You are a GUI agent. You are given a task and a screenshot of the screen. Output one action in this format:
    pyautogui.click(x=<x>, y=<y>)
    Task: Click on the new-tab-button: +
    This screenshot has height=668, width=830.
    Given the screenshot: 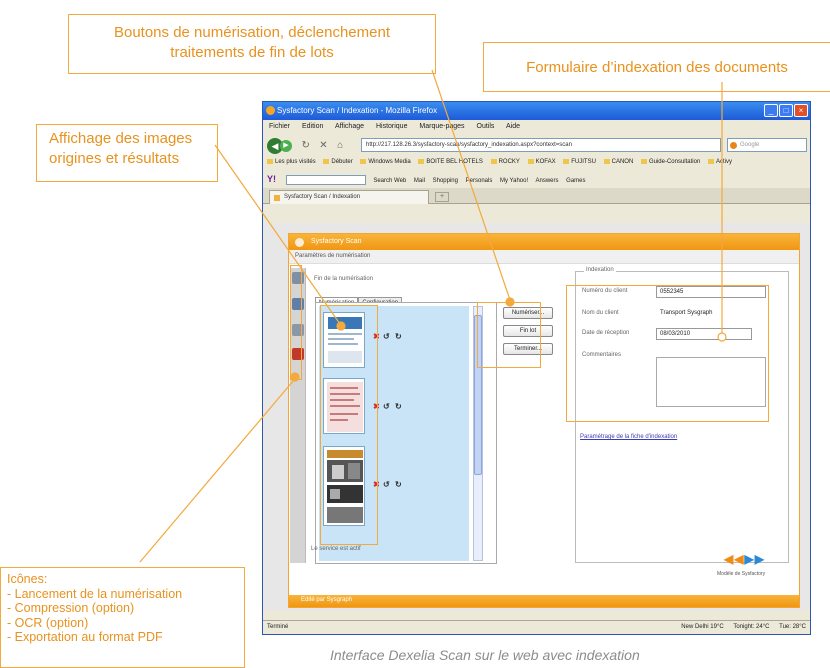 What is the action you would take?
    pyautogui.click(x=442, y=197)
    